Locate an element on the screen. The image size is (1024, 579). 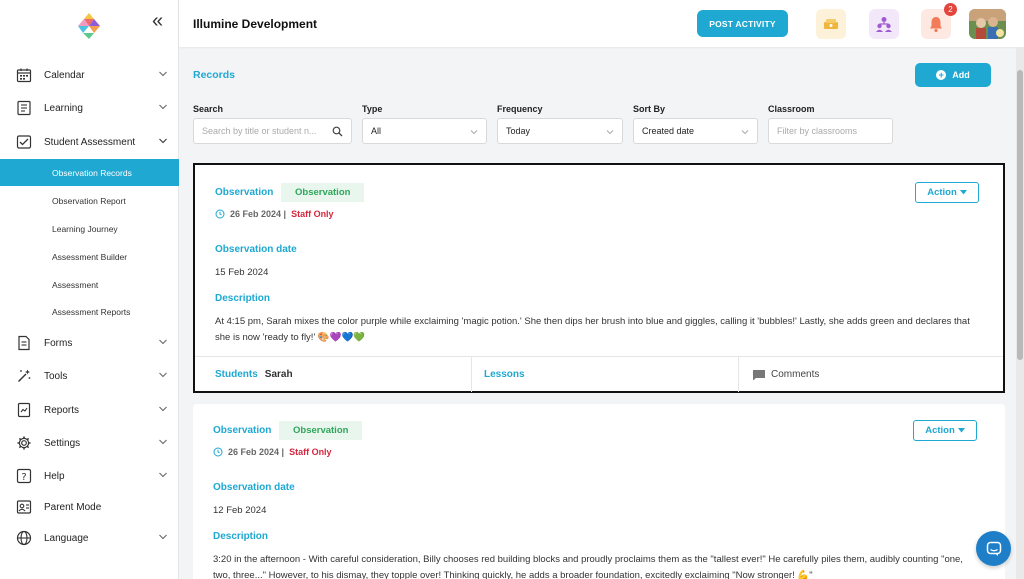
sort-by-label: Sort By is located at coordinates (649, 109).